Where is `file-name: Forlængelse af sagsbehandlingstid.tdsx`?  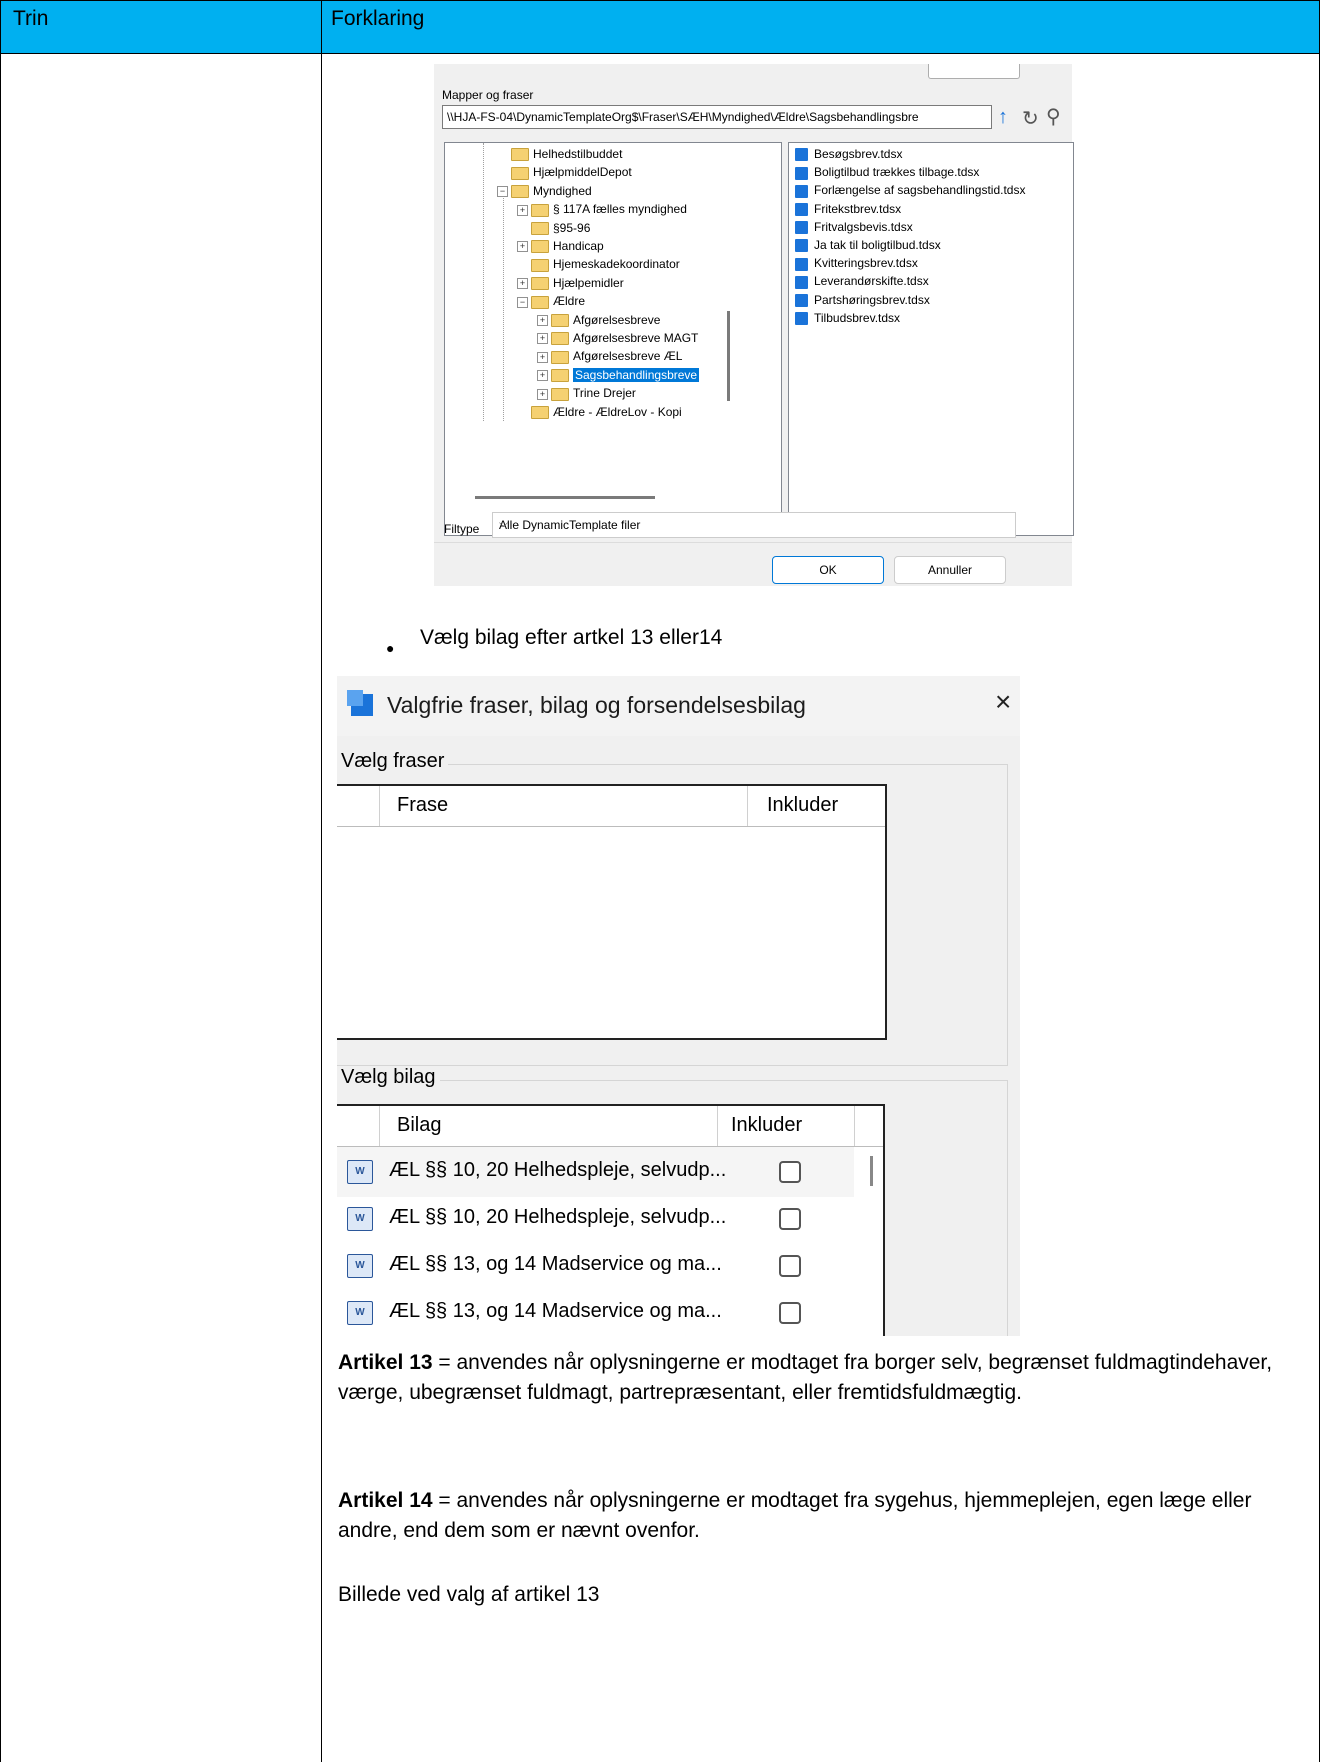
file-name: Forlængelse af sagsbehandlingstid.tdsx is located at coordinates (920, 190).